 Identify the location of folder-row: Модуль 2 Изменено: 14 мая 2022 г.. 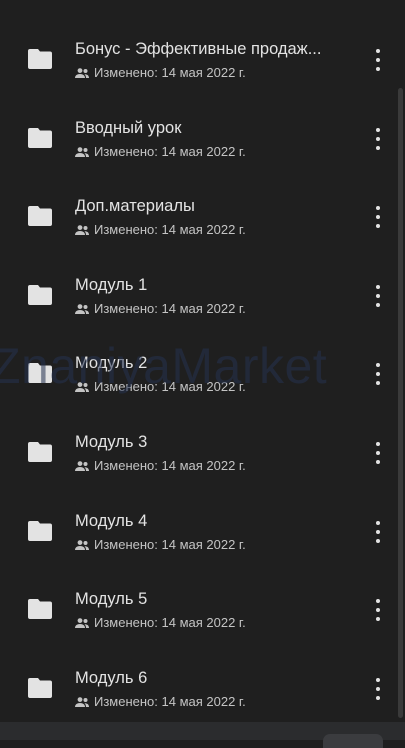
(199, 365).